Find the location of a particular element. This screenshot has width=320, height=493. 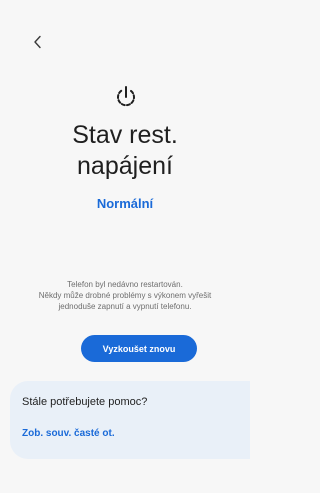

back-button is located at coordinates (38, 42).